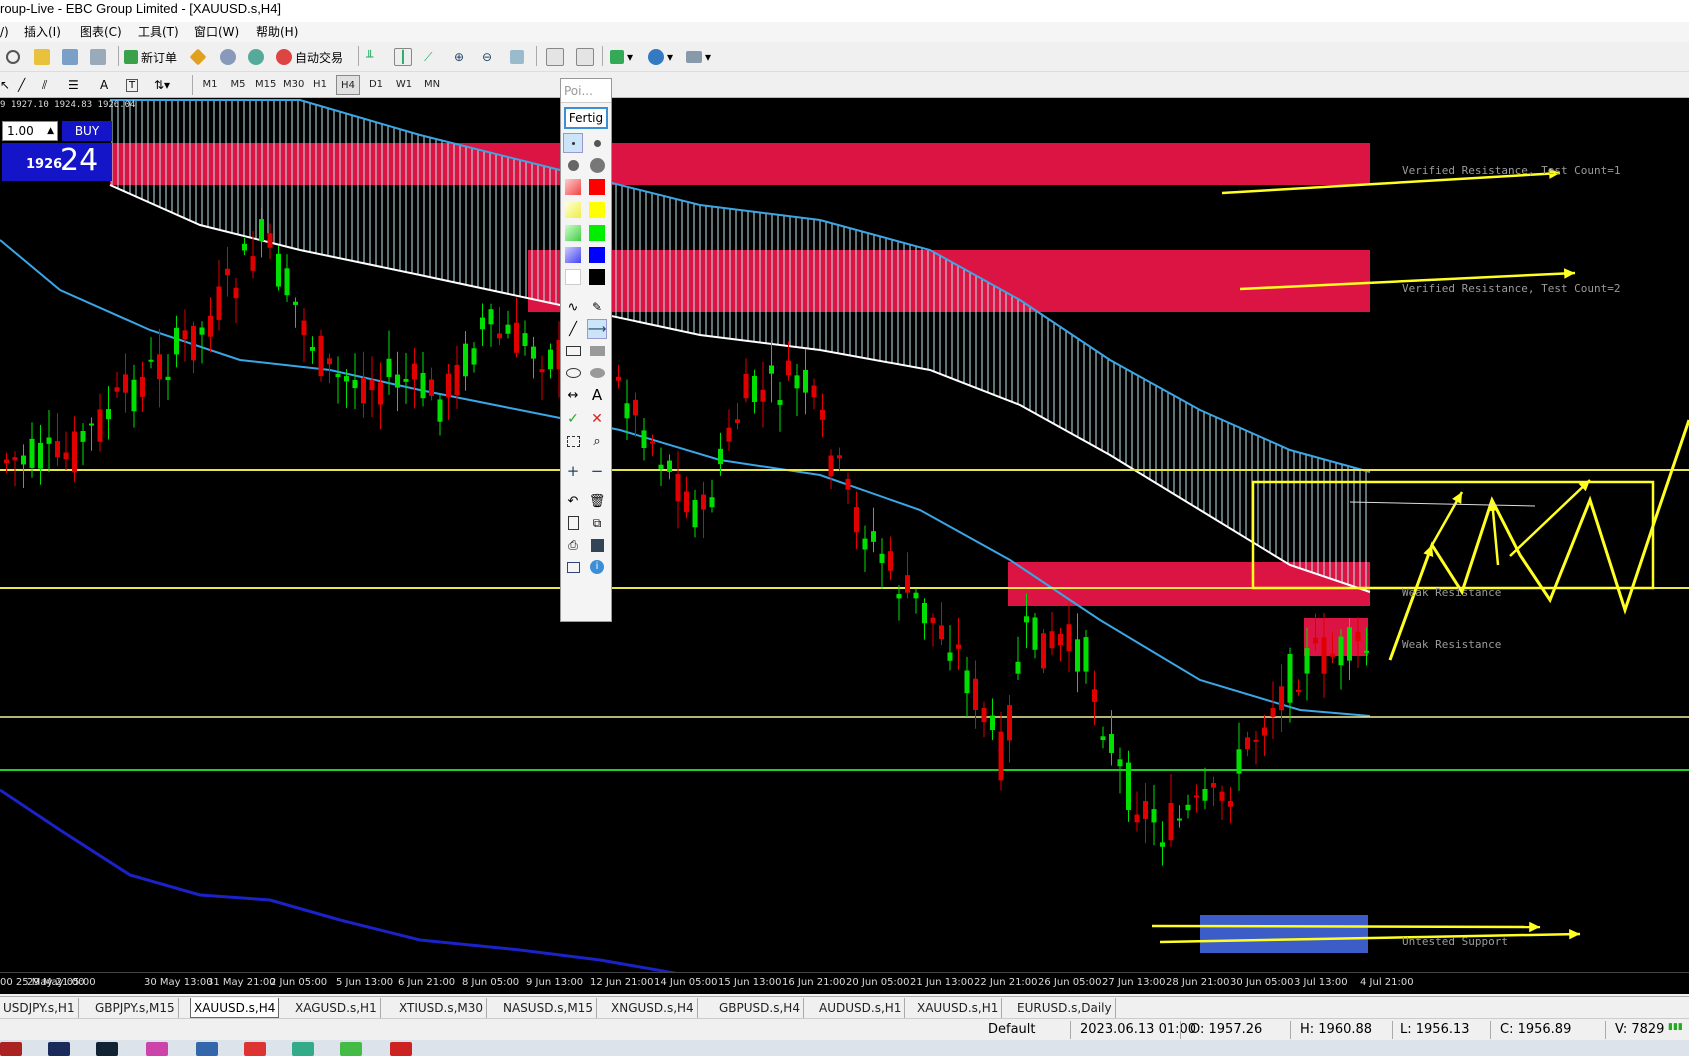 This screenshot has width=1689, height=1056. Describe the element at coordinates (487, 57) in the screenshot. I see `zoom-out-icon: ⊖` at that location.